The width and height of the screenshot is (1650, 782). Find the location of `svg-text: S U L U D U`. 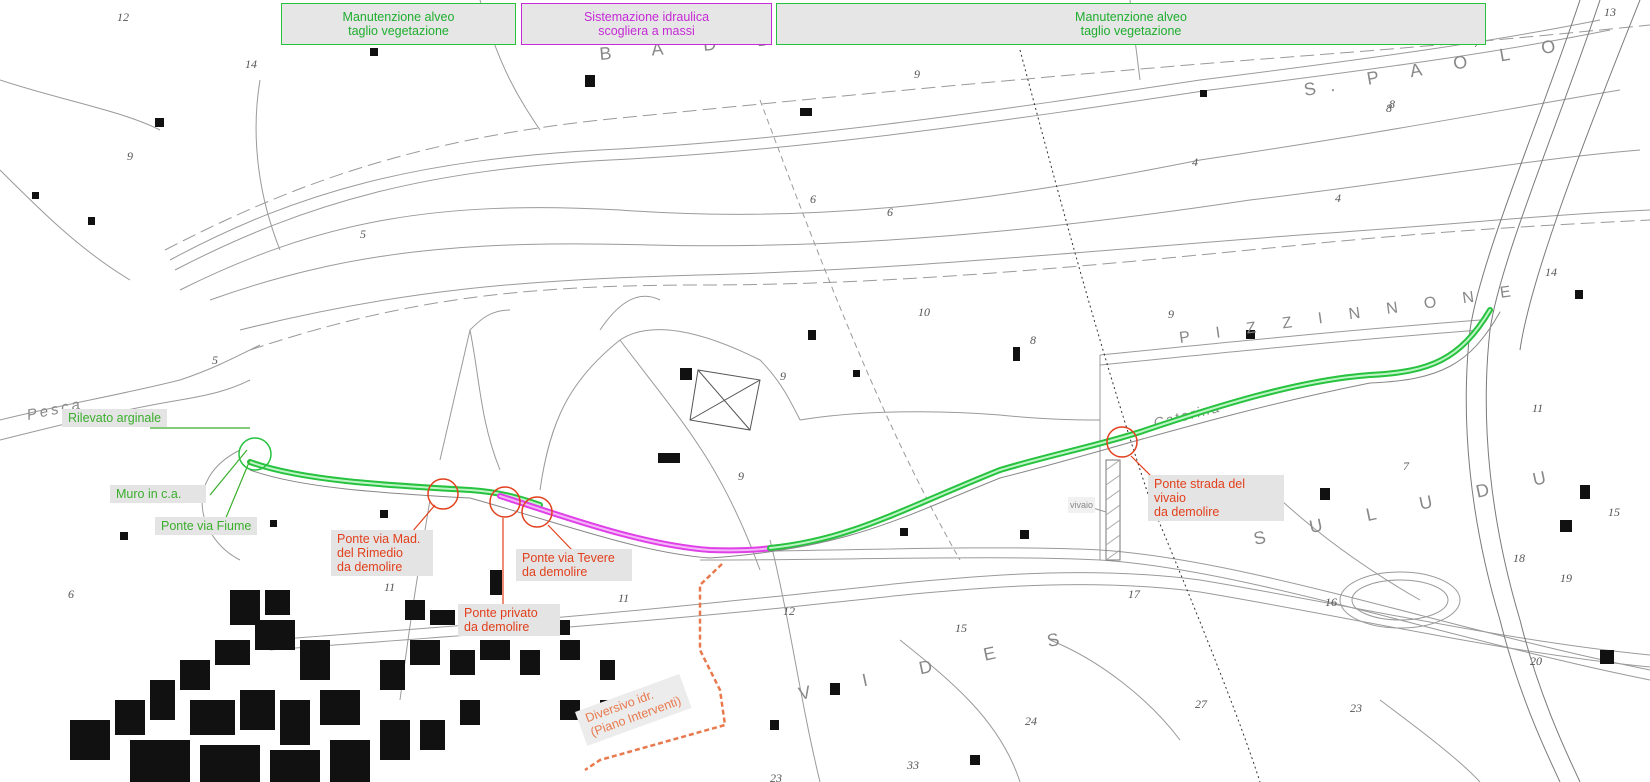

svg-text: S U L U D U is located at coordinates (1410, 506).